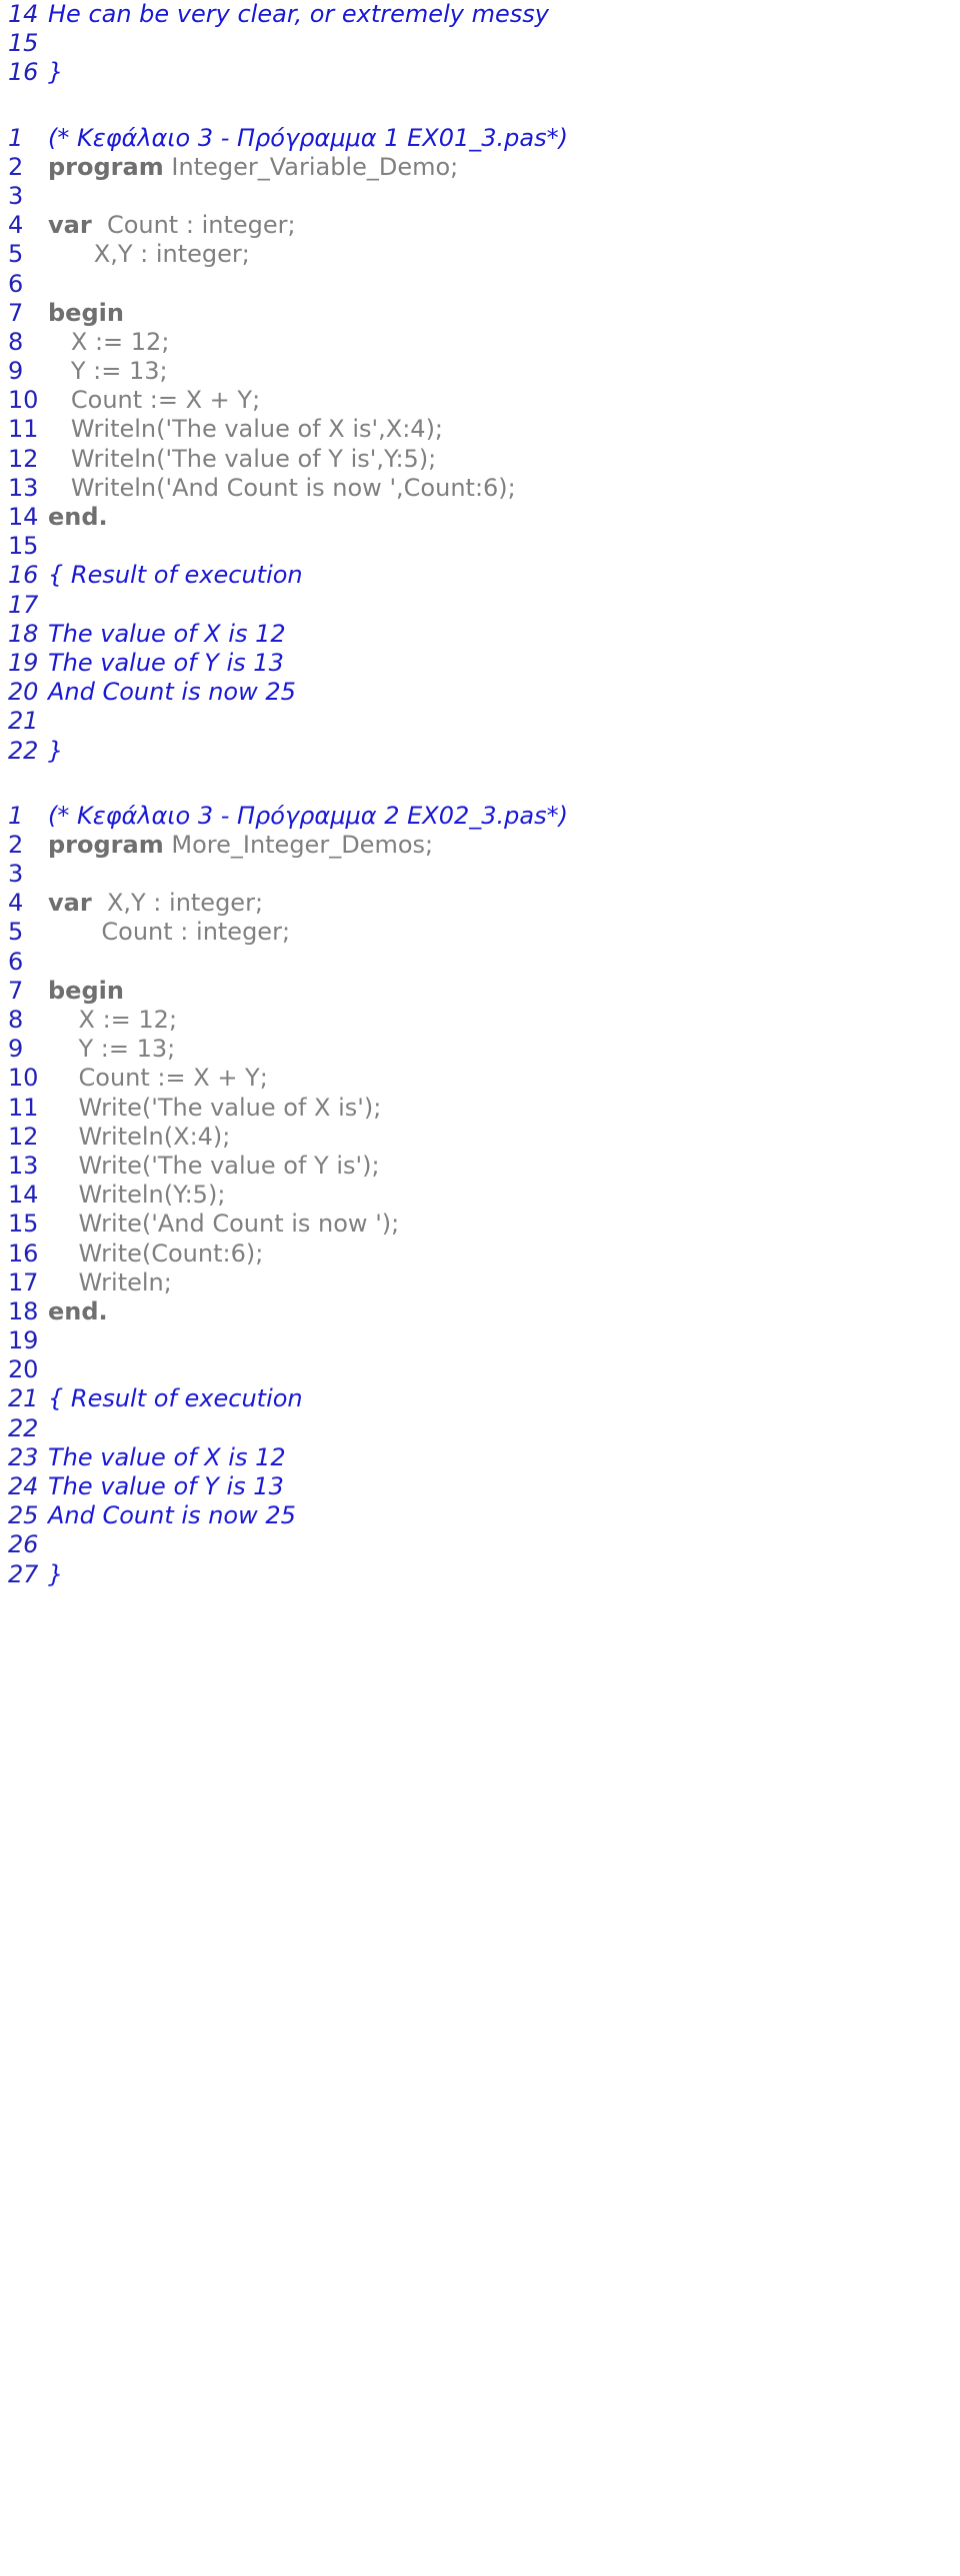 The height and width of the screenshot is (2576, 960). What do you see at coordinates (86, 312) in the screenshot?
I see `keyword-token: begin` at bounding box center [86, 312].